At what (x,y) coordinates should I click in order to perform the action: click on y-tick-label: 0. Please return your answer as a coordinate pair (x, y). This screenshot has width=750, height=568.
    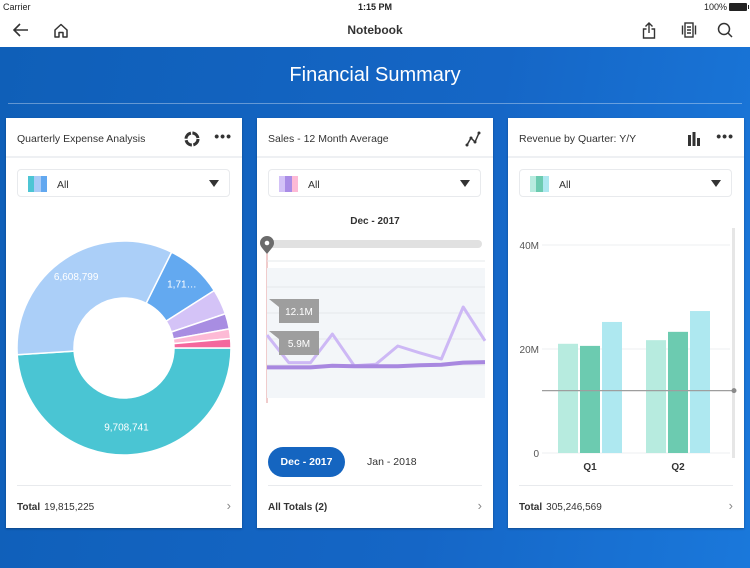
    Looking at the image, I should click on (536, 454).